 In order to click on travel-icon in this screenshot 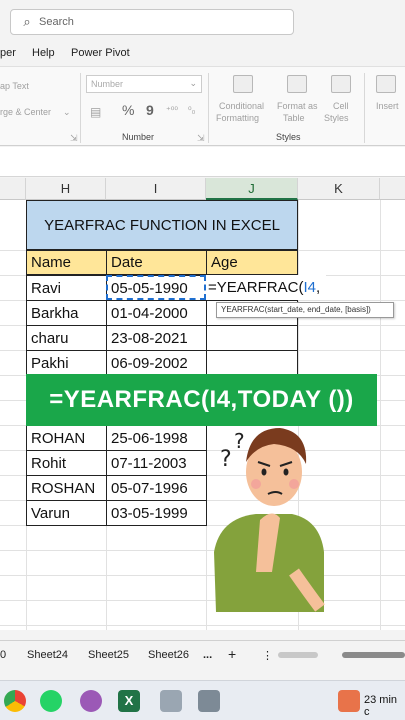, I will do `click(349, 701)`.